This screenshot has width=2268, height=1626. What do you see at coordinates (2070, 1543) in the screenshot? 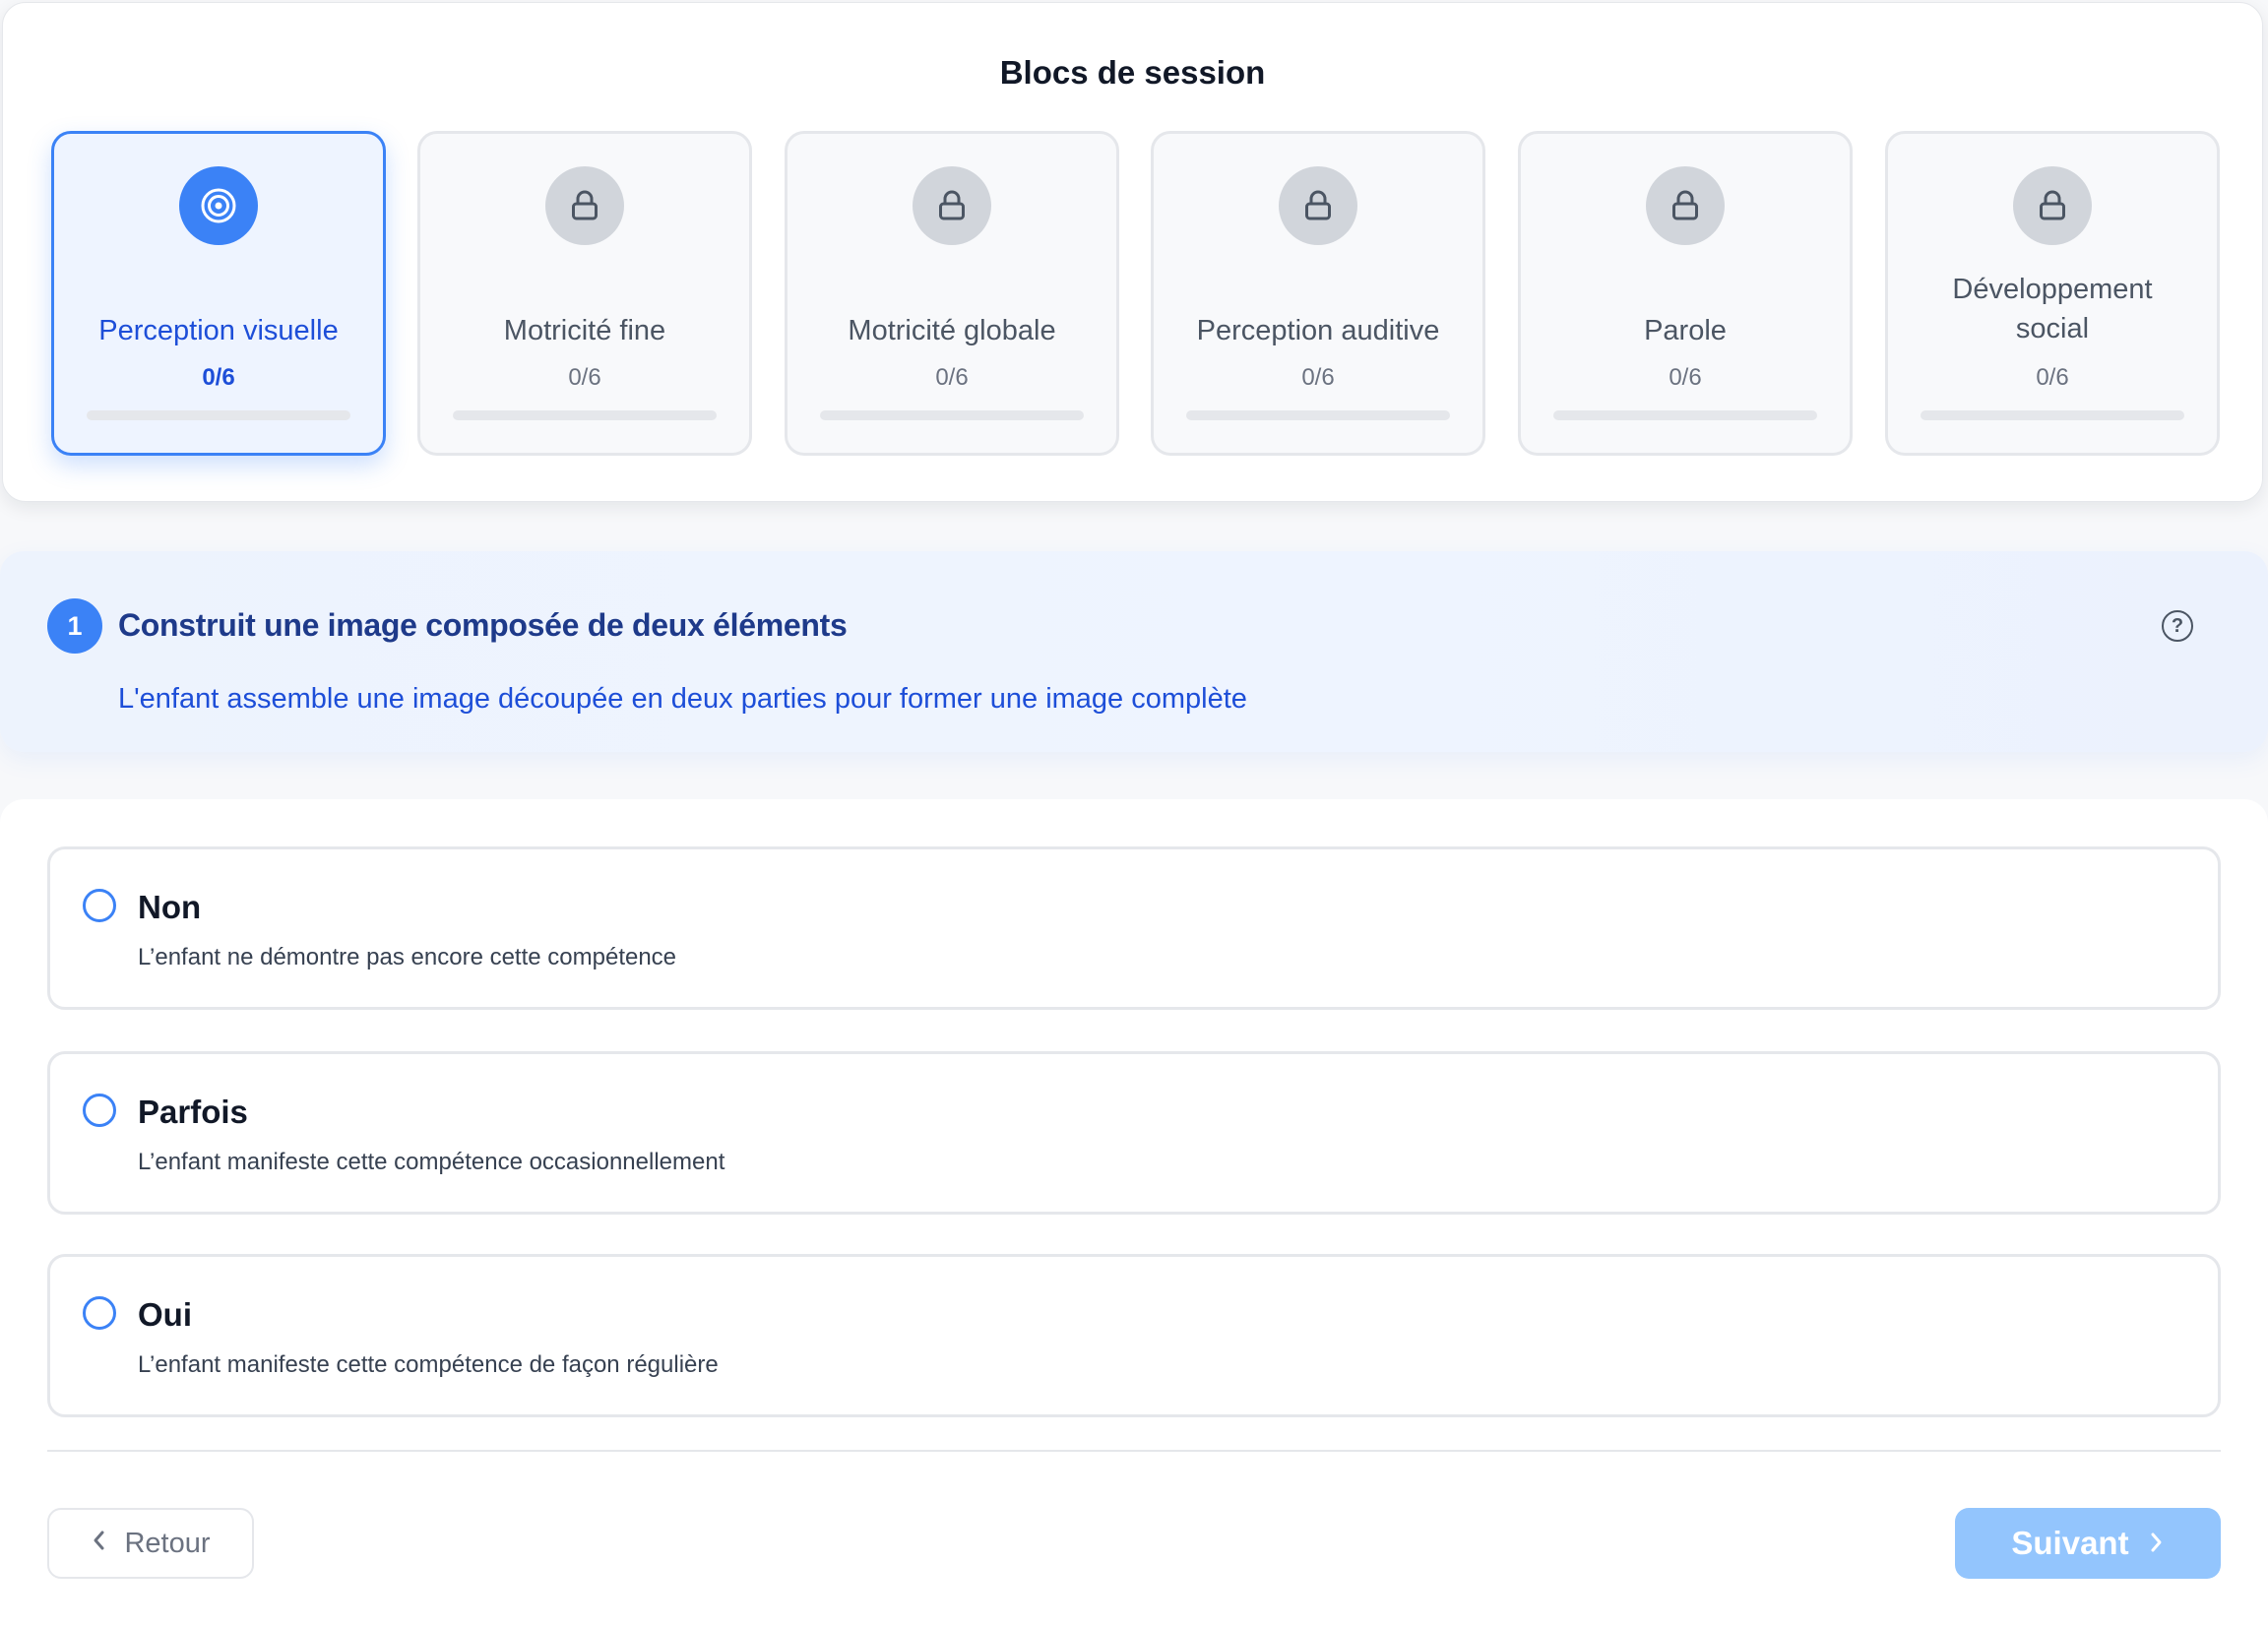
I see `next-button-label: Suivant` at bounding box center [2070, 1543].